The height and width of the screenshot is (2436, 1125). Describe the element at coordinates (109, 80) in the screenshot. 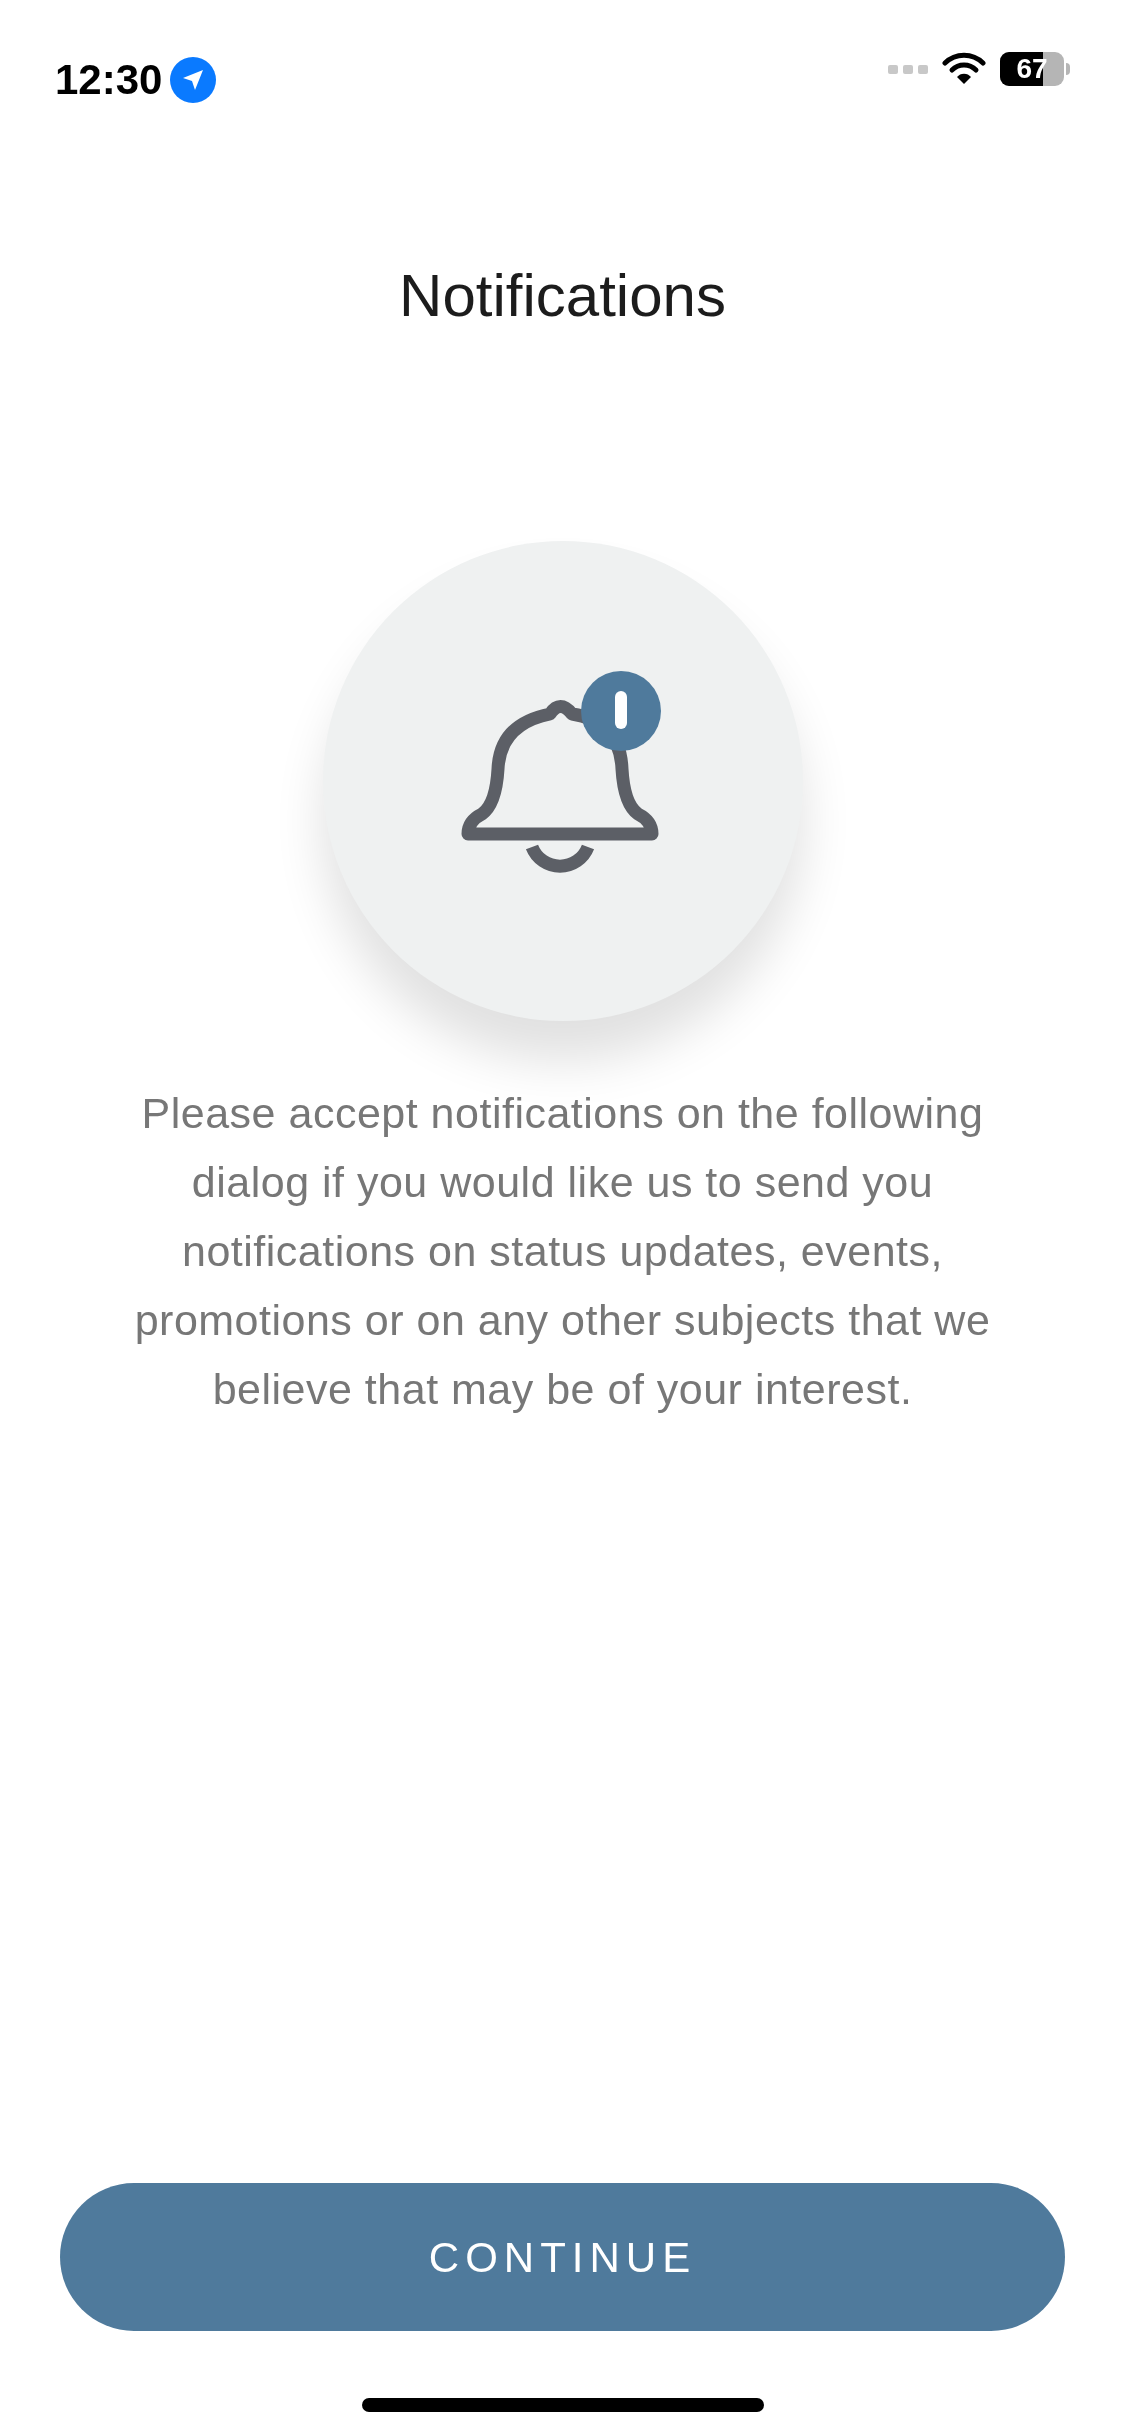

I see `status-time: 12:30` at that location.